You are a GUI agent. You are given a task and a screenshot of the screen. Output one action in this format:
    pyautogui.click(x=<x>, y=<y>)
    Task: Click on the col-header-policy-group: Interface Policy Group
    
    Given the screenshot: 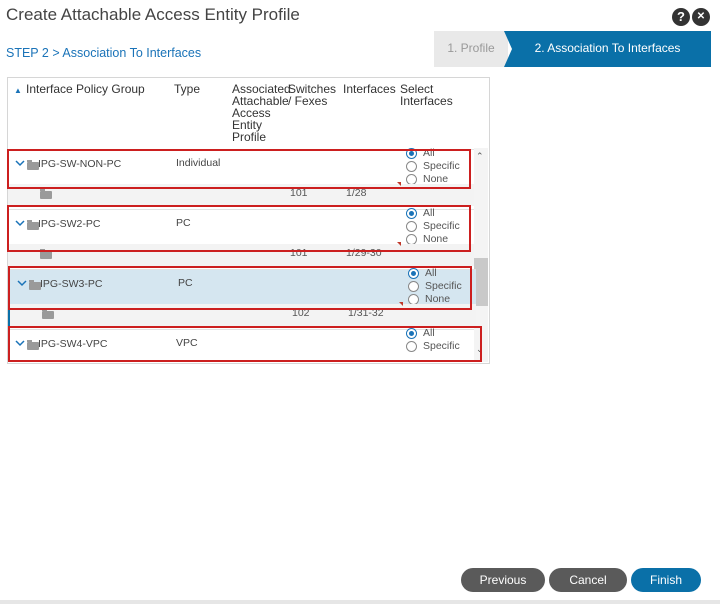 What is the action you would take?
    pyautogui.click(x=85, y=89)
    